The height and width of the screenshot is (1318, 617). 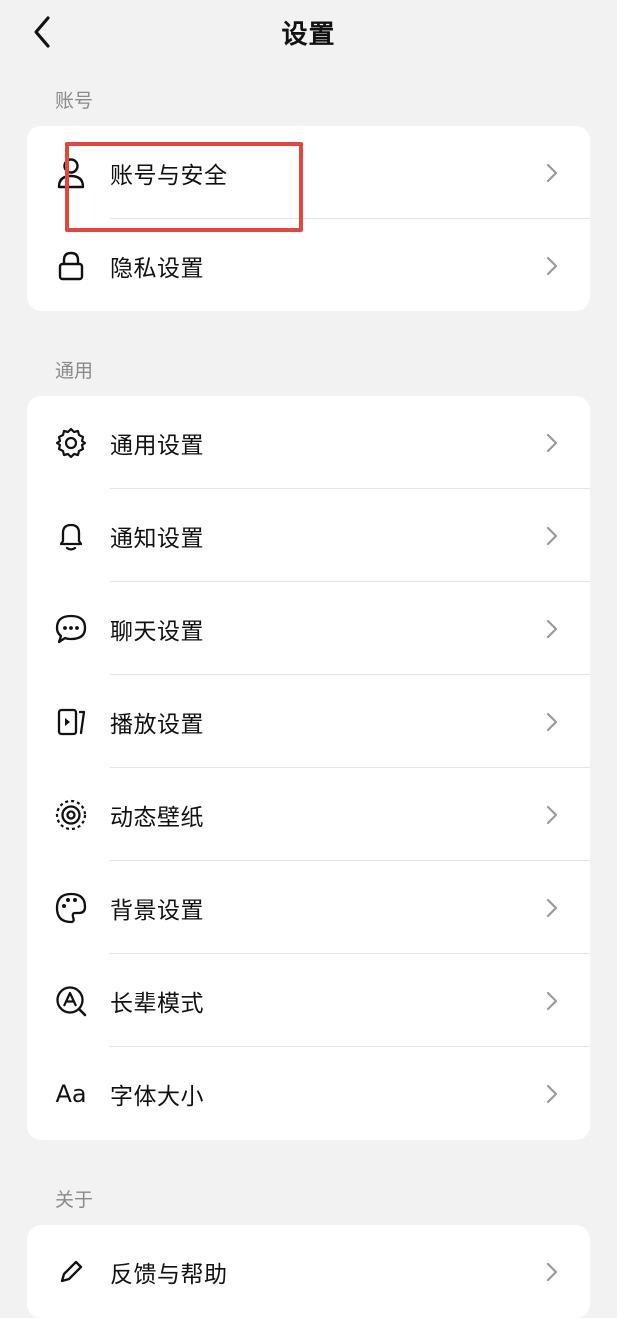 I want to click on settings-item-label: 背景设置, so click(x=157, y=910).